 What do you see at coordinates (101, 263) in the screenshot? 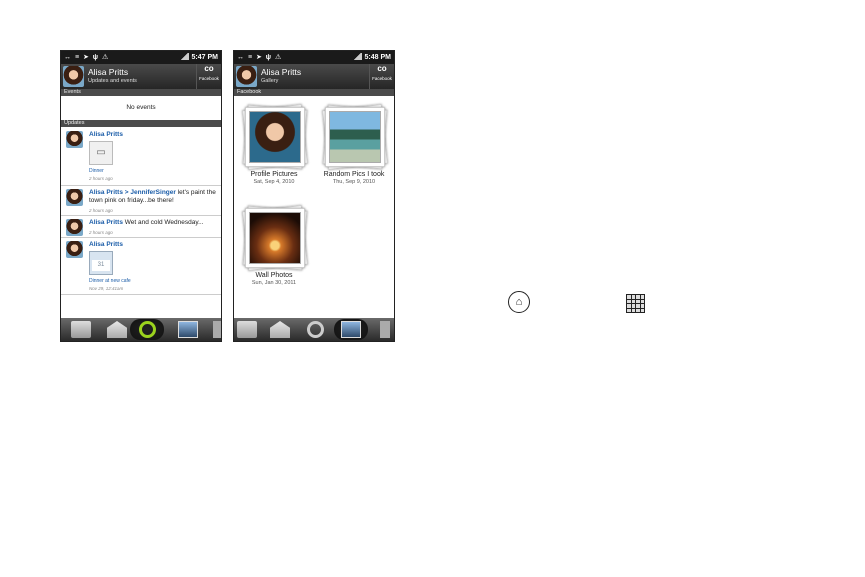
I see `calendar-icon: 31` at bounding box center [101, 263].